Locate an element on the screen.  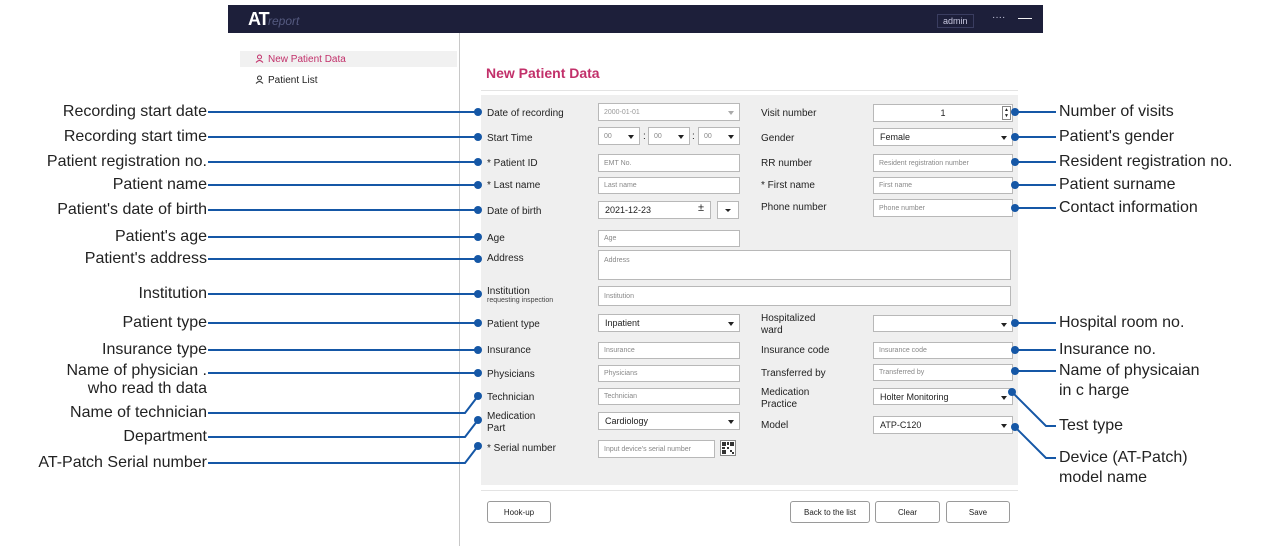
annotation-right: Resident registration no. is located at coordinates (1146, 161).